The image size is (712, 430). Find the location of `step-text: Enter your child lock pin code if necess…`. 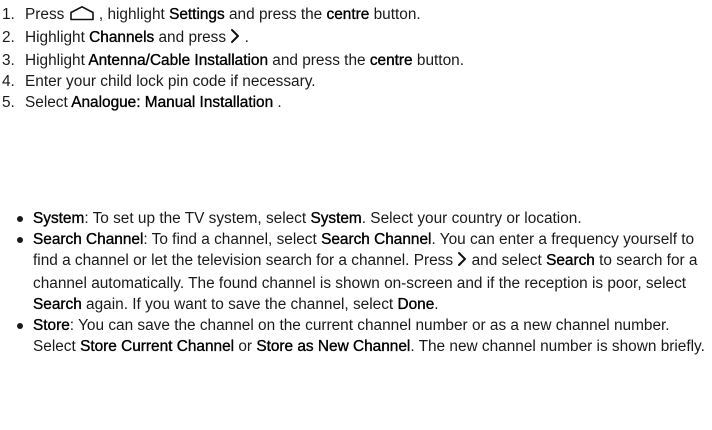

step-text: Enter your child lock pin code if necess… is located at coordinates (170, 81).